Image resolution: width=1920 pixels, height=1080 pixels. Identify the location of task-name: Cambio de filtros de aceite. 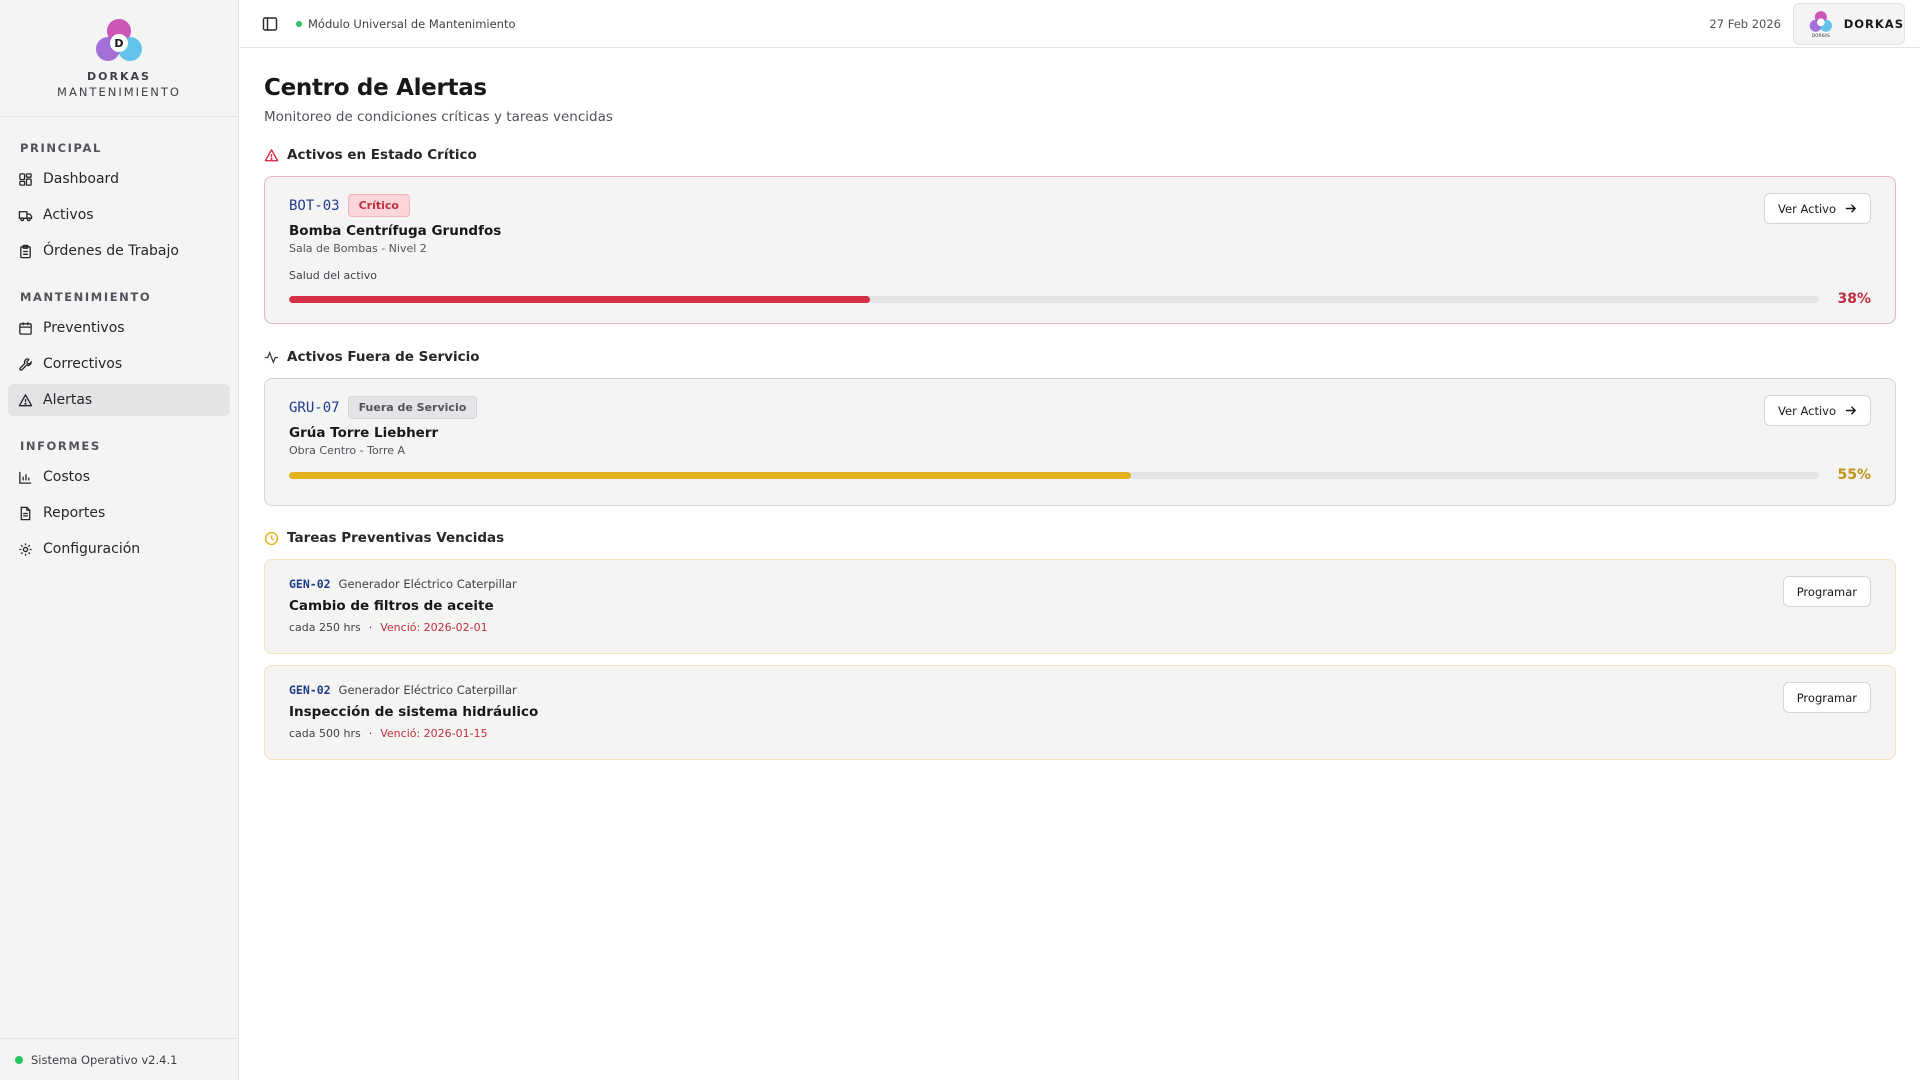
(391, 606).